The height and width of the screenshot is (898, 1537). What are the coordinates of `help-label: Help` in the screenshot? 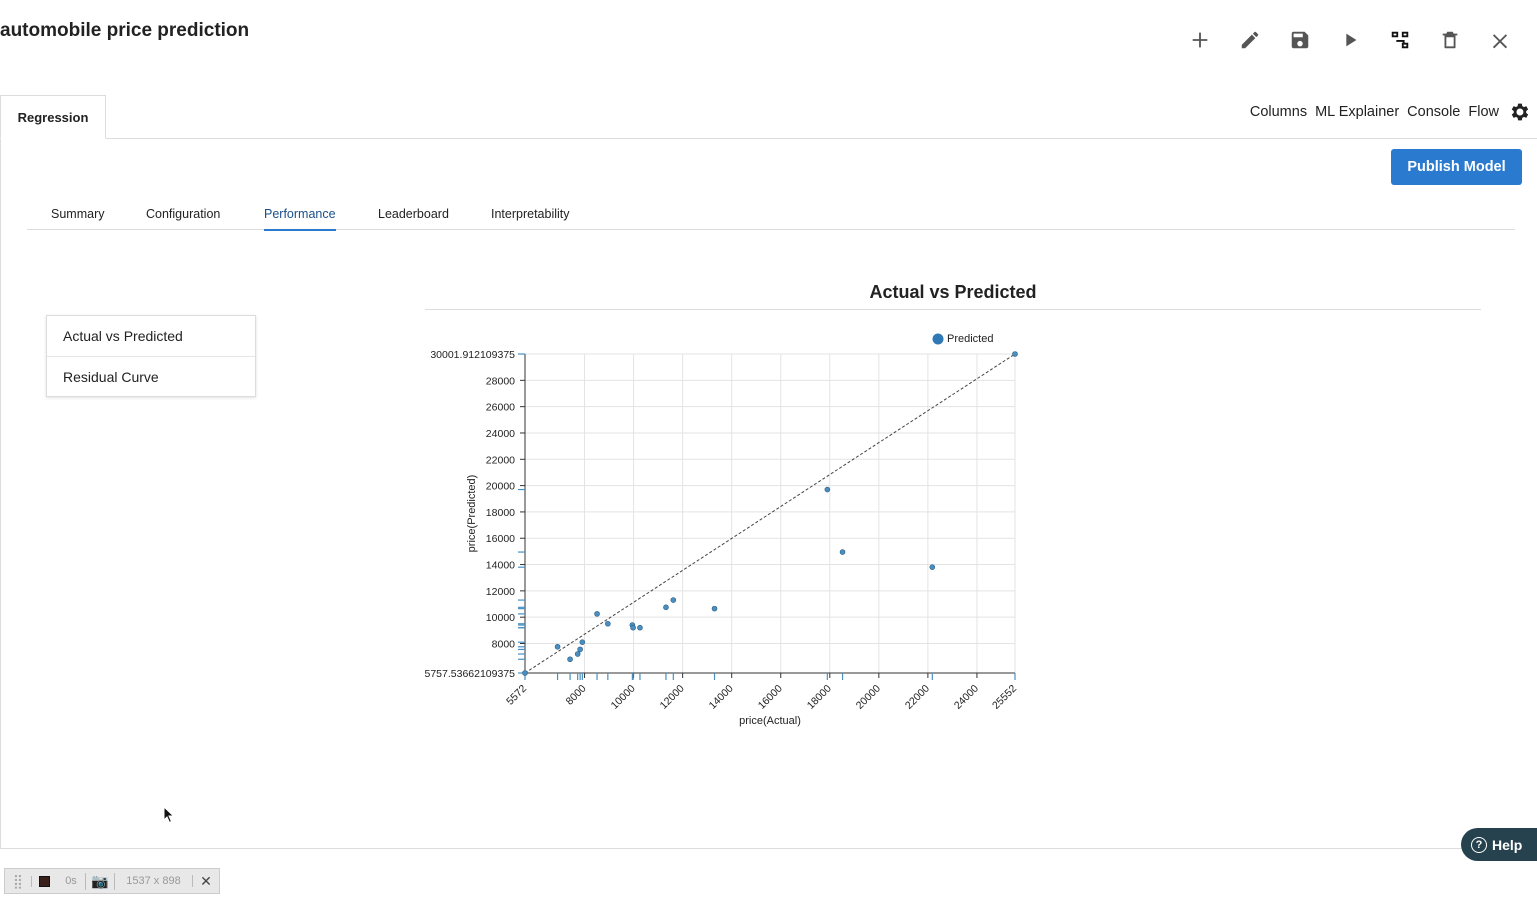 It's located at (1507, 844).